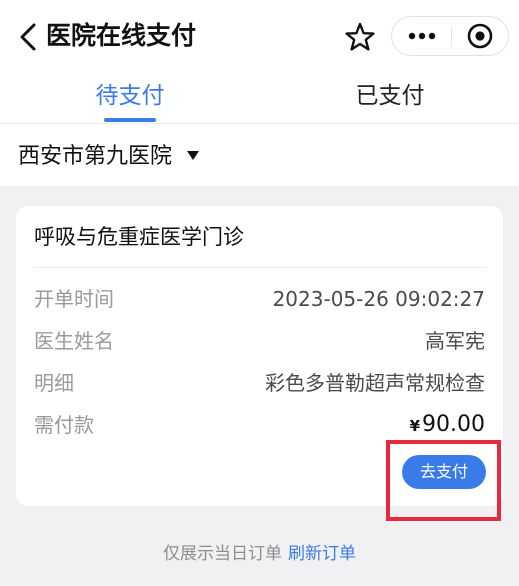  What do you see at coordinates (74, 299) in the screenshot?
I see `order-time-label: 开单时间` at bounding box center [74, 299].